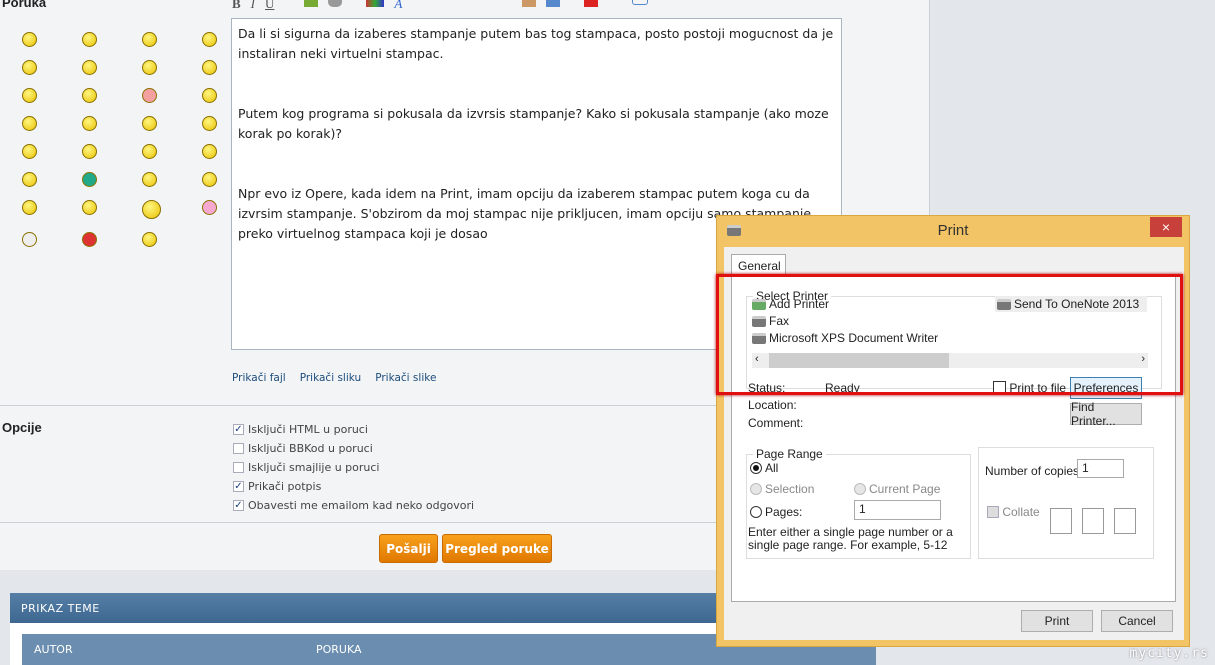  Describe the element at coordinates (403, 5) in the screenshot. I see `font-icon: A` at that location.